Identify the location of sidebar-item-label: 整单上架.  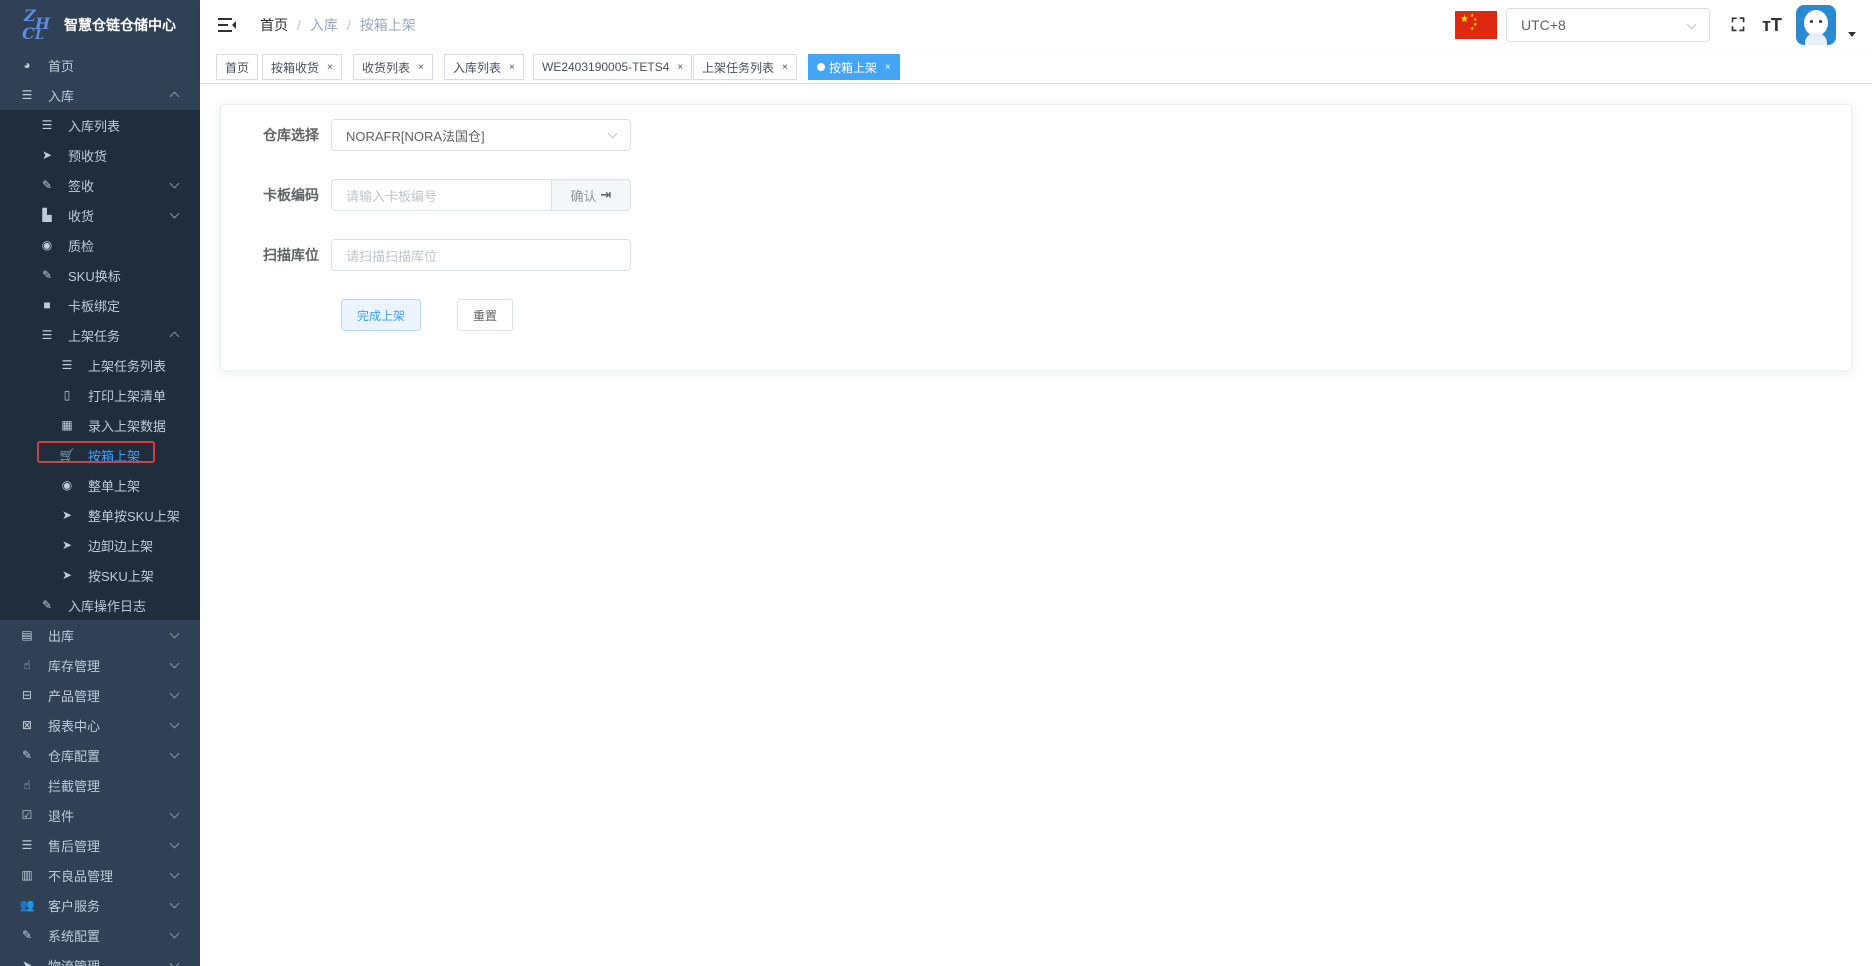
(114, 486).